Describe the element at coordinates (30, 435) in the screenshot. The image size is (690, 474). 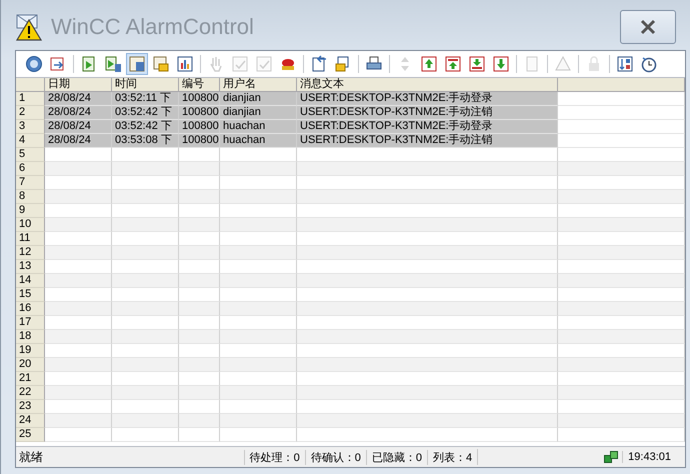
I see `row-number: 25` at that location.